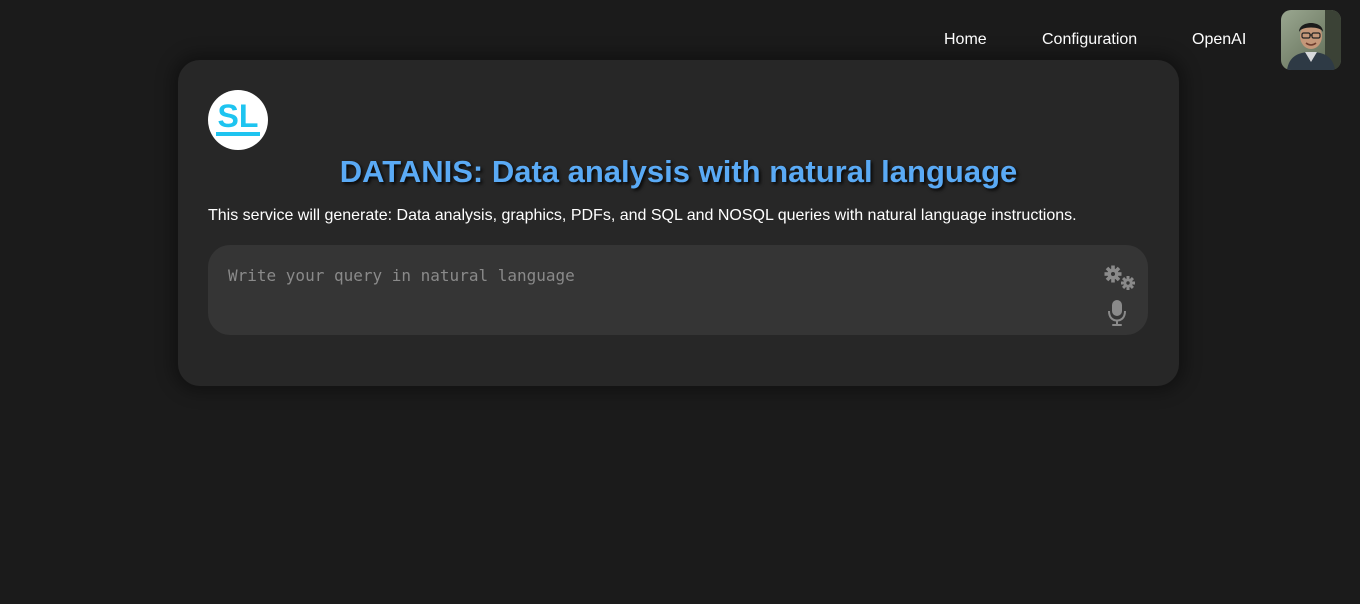 Image resolution: width=1360 pixels, height=604 pixels. What do you see at coordinates (1219, 40) in the screenshot?
I see `nav-link-openai: OpenAI` at bounding box center [1219, 40].